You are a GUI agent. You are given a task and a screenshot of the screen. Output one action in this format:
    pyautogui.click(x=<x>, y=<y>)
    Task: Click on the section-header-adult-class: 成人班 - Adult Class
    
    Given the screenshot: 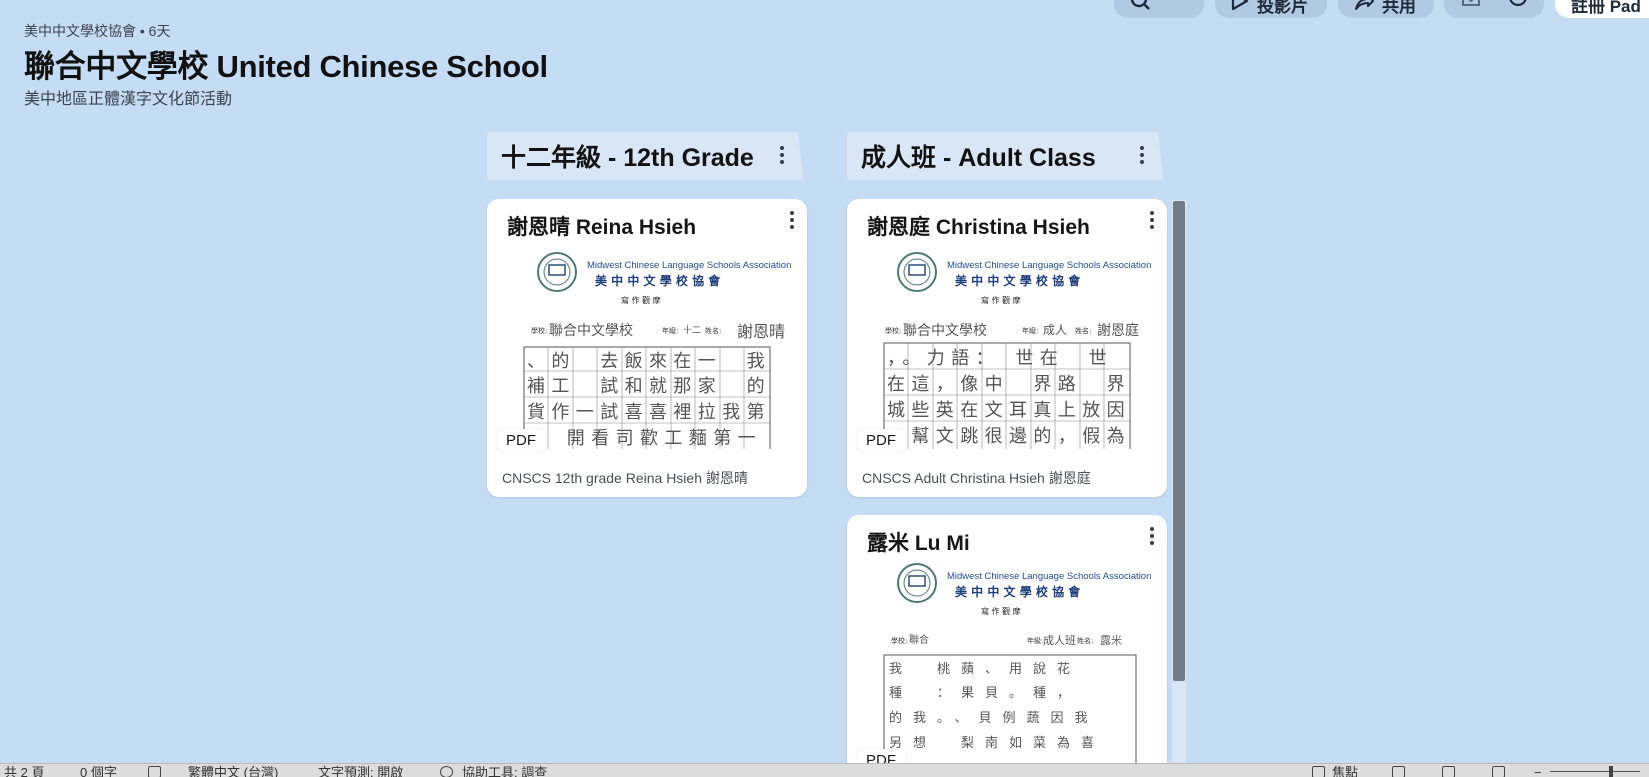 What is the action you would take?
    pyautogui.click(x=1005, y=156)
    